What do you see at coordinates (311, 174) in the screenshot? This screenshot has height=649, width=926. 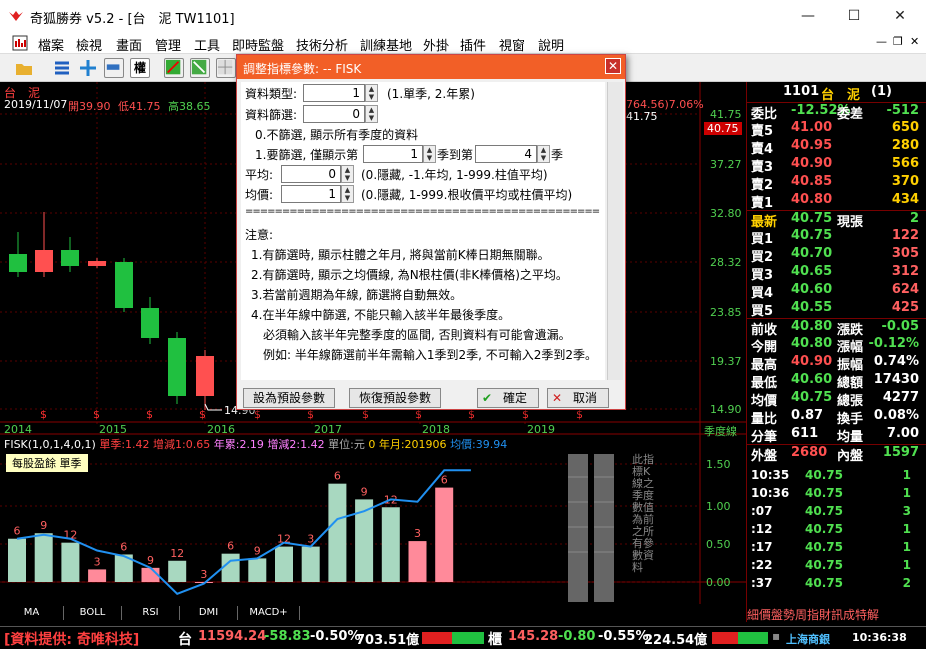 I see `avg-input: 0` at bounding box center [311, 174].